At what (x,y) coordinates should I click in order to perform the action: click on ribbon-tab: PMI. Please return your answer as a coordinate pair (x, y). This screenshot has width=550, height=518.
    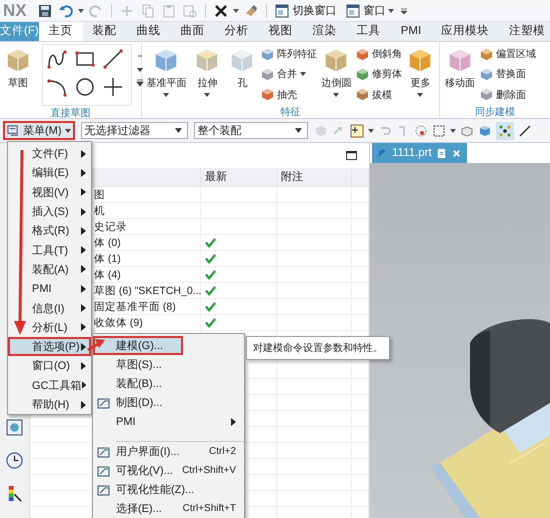
    Looking at the image, I should click on (411, 31).